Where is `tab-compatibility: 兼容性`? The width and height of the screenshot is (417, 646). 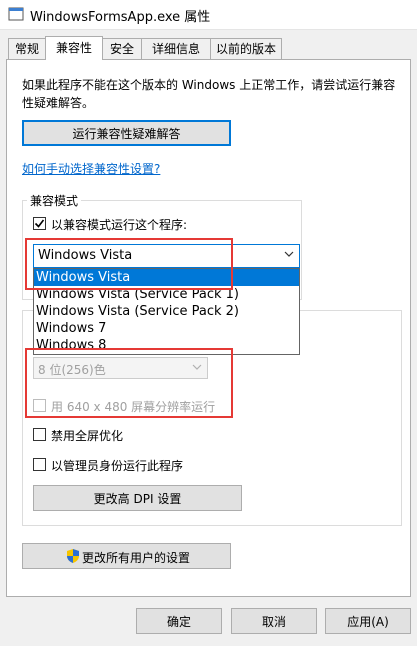
tab-compatibility: 兼容性 is located at coordinates (74, 48).